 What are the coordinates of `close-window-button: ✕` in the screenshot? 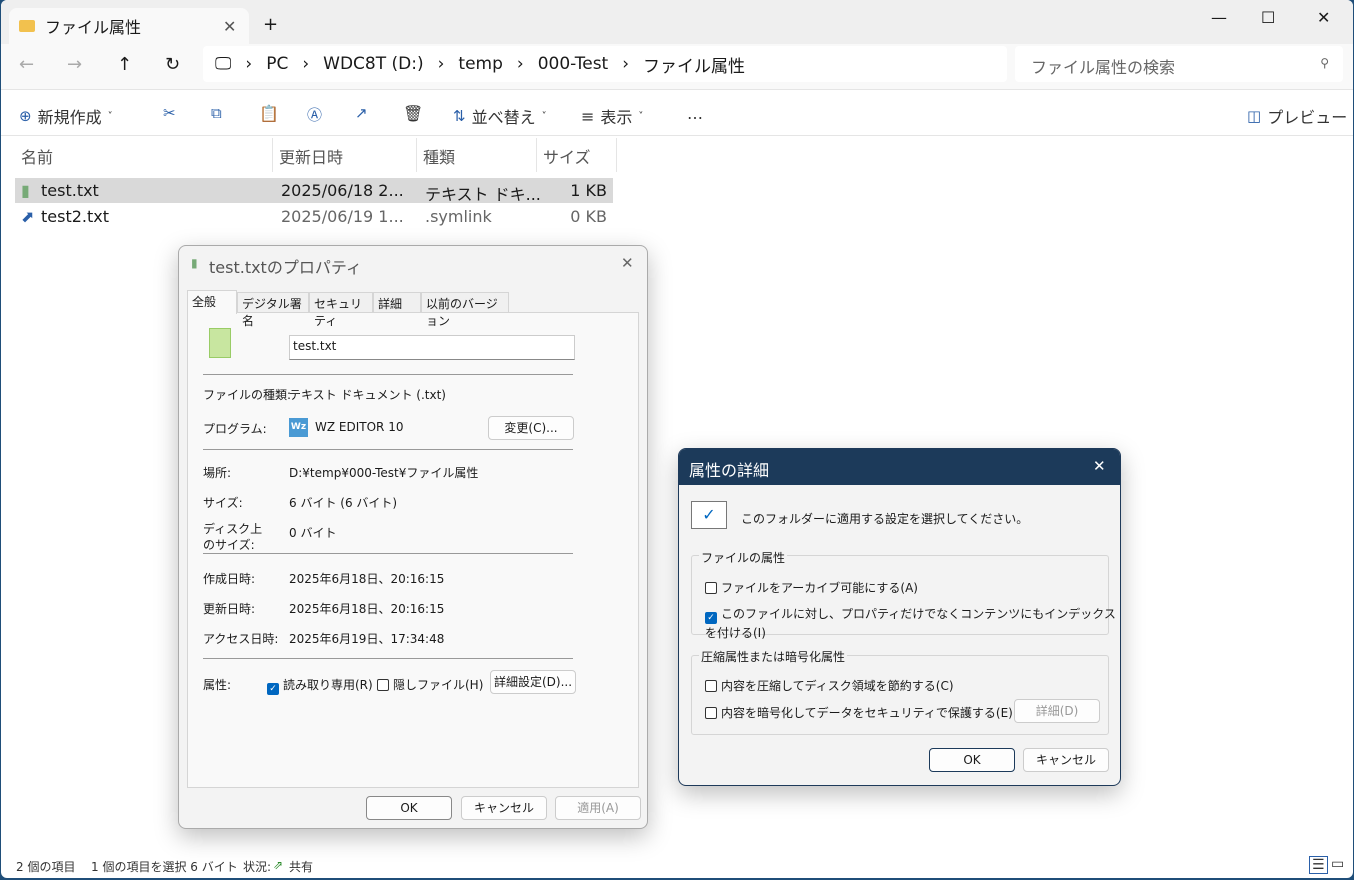 It's located at (1323, 17).